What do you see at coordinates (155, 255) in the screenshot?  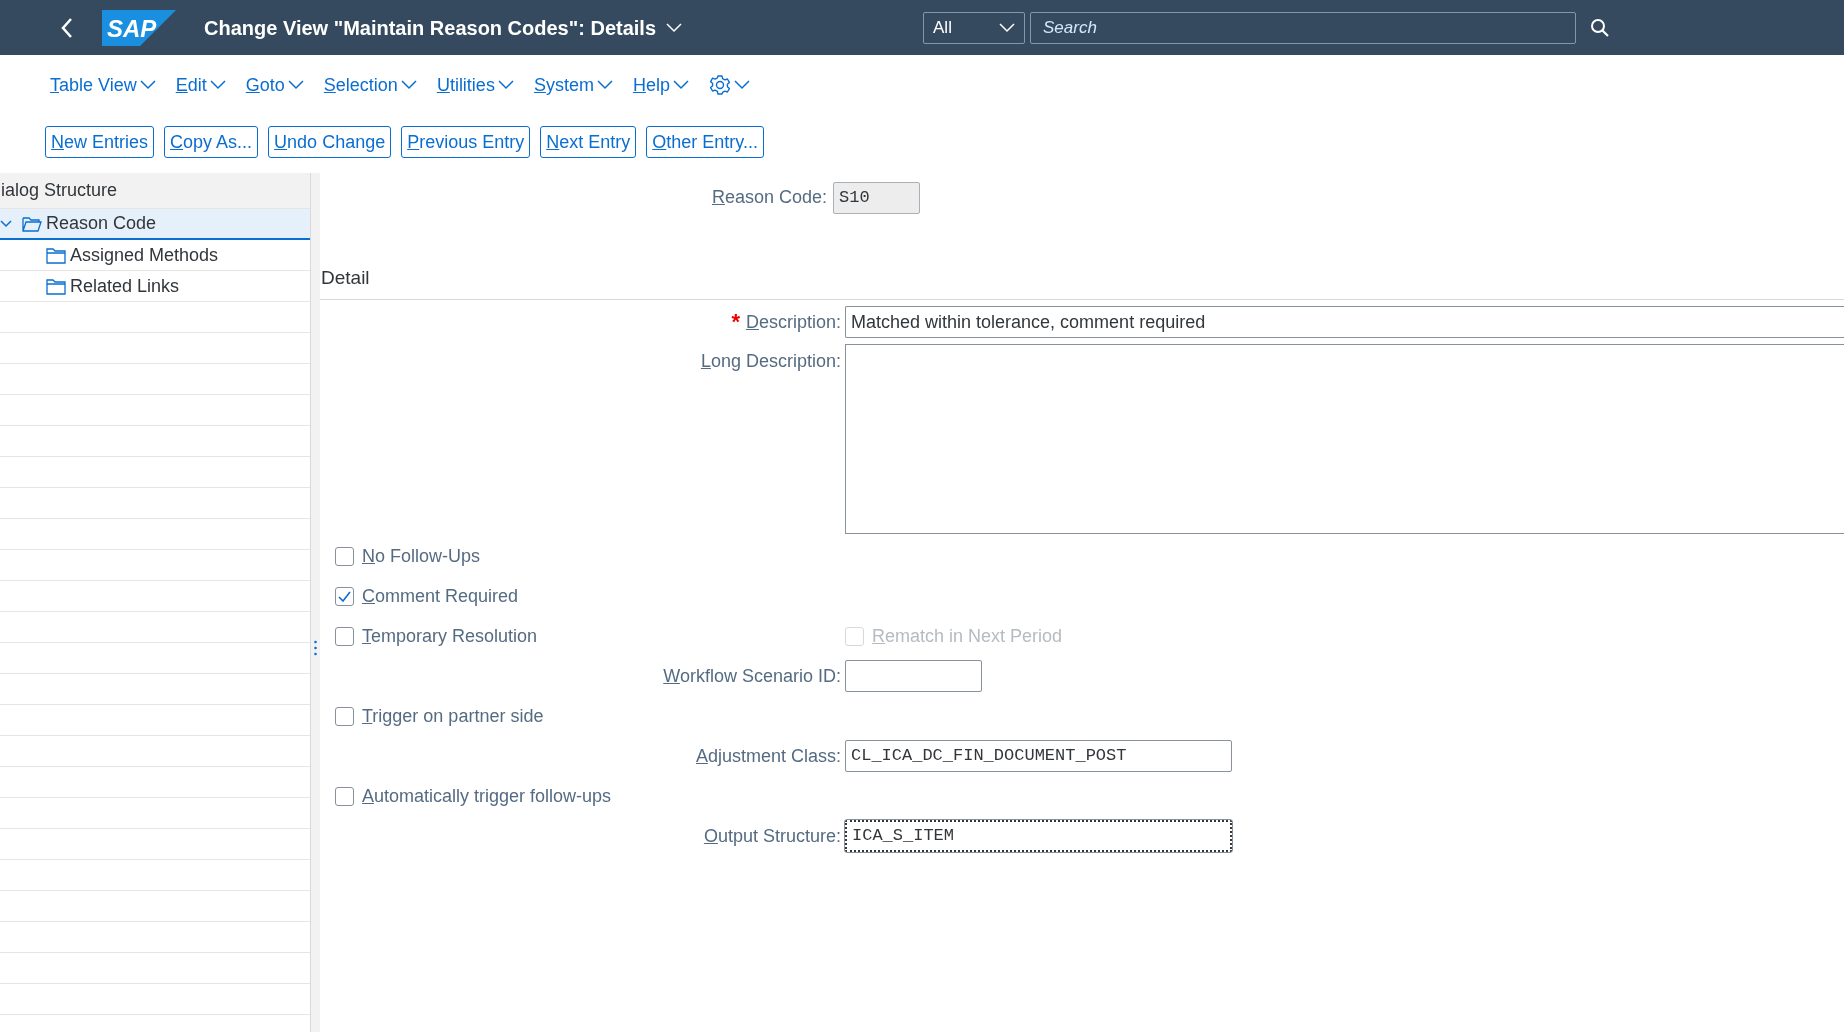 I see `tree-node: Assigned Methods` at bounding box center [155, 255].